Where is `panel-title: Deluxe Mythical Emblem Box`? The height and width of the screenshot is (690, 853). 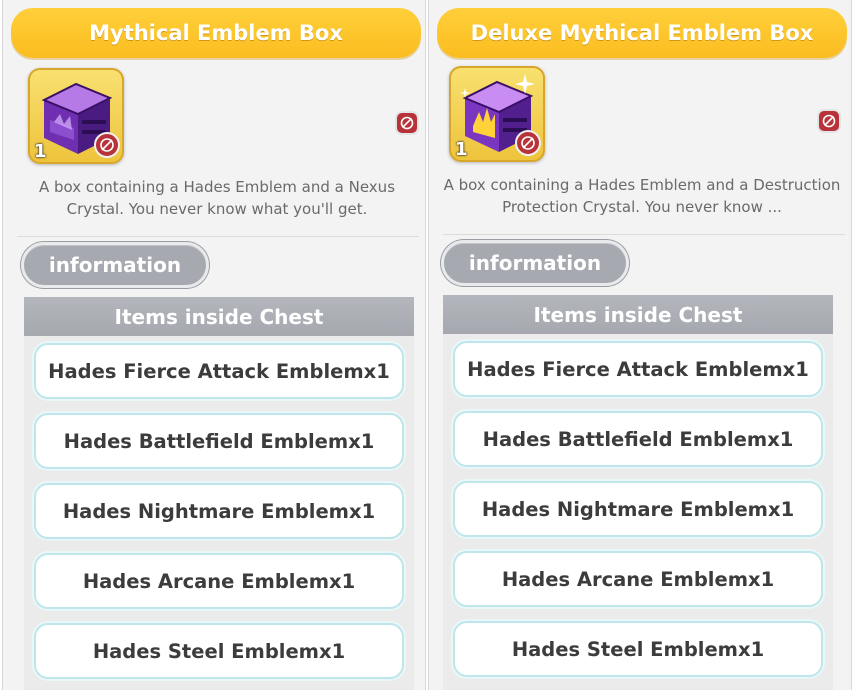
panel-title: Deluxe Mythical Emblem Box is located at coordinates (642, 33).